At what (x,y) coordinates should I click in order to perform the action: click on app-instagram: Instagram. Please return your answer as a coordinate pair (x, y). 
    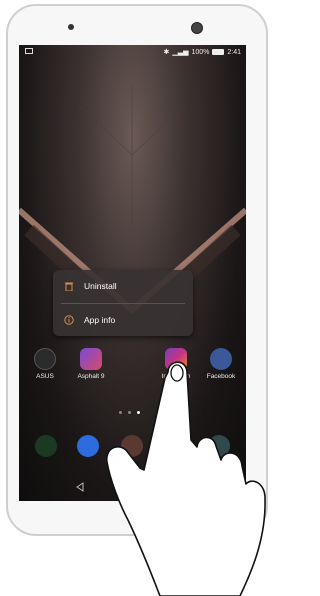
    Looking at the image, I should click on (176, 364).